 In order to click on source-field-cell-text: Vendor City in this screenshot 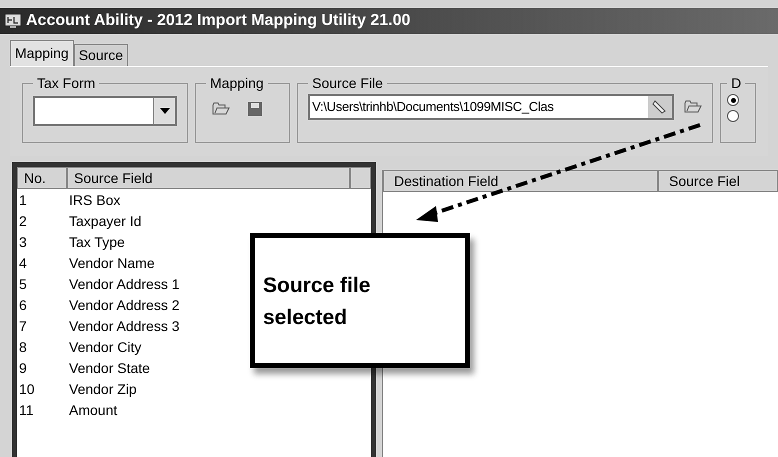, I will do `click(105, 347)`.